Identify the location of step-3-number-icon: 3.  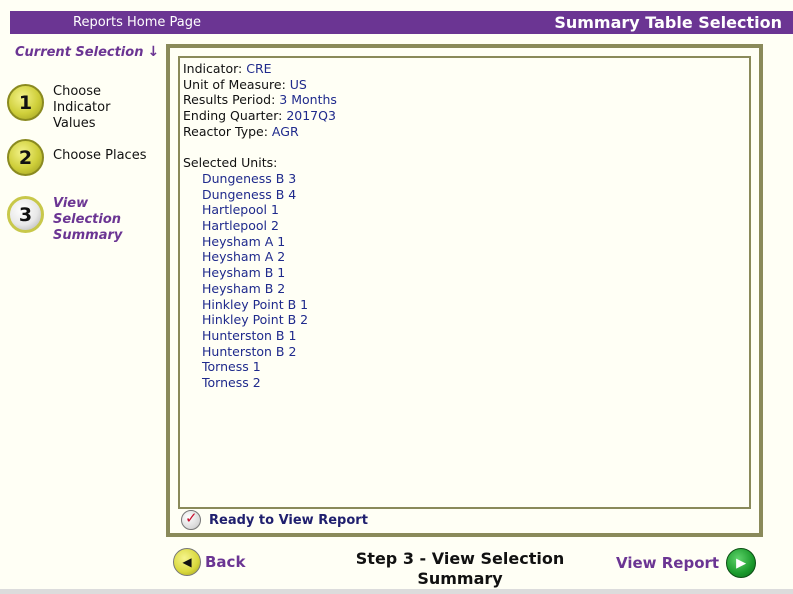
(25, 214).